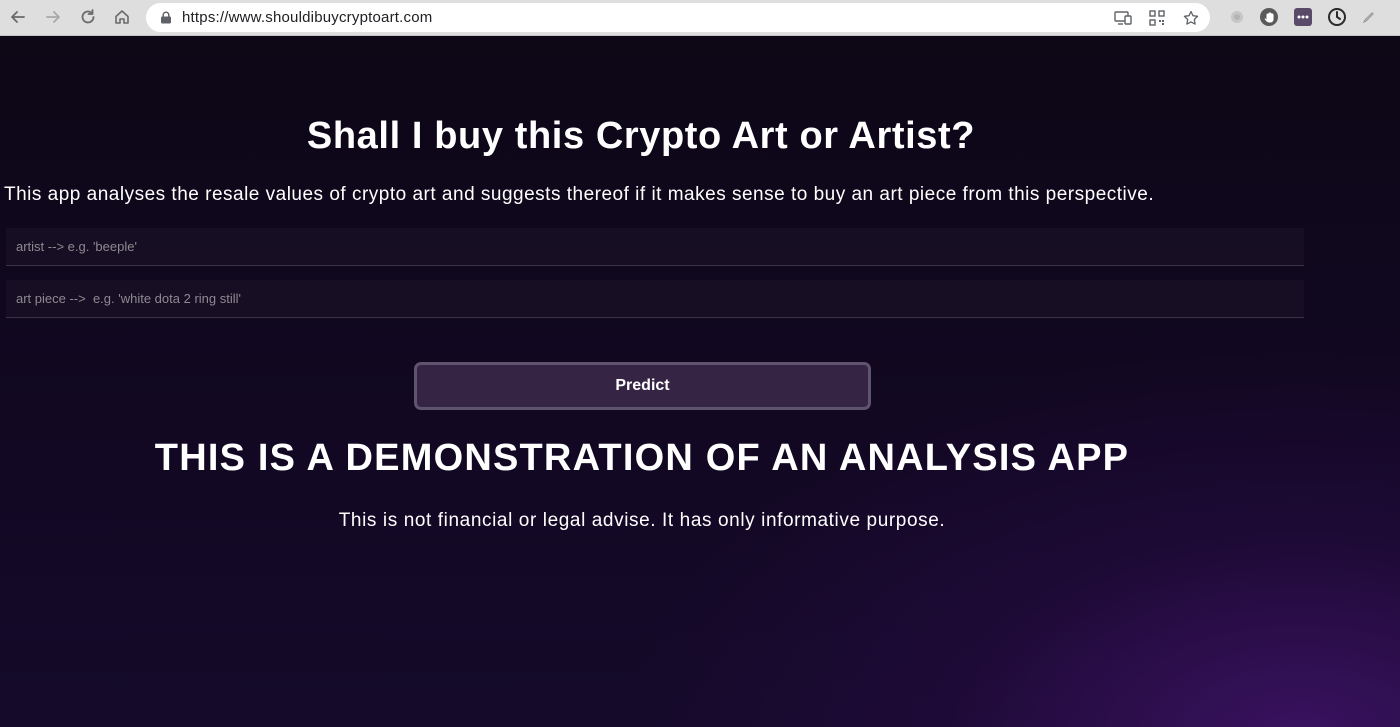  Describe the element at coordinates (1303, 17) in the screenshot. I see `extension-menu-icon` at that location.